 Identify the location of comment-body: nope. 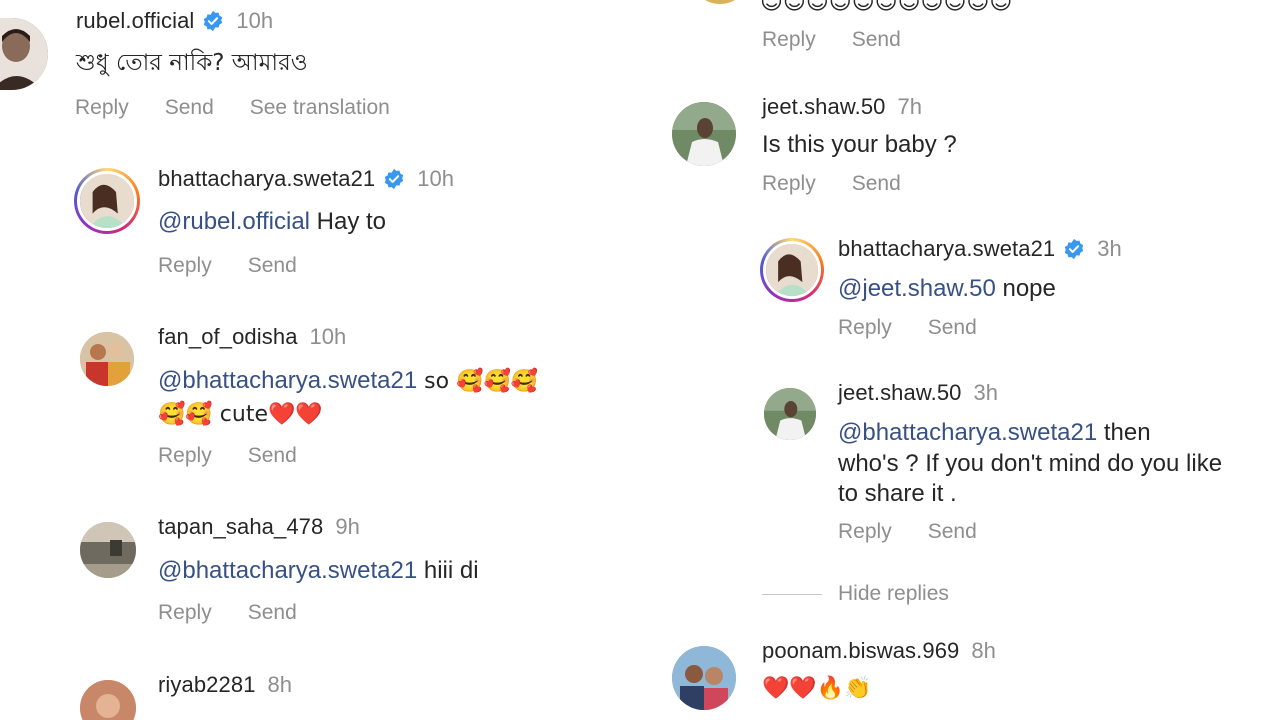
(1025, 288).